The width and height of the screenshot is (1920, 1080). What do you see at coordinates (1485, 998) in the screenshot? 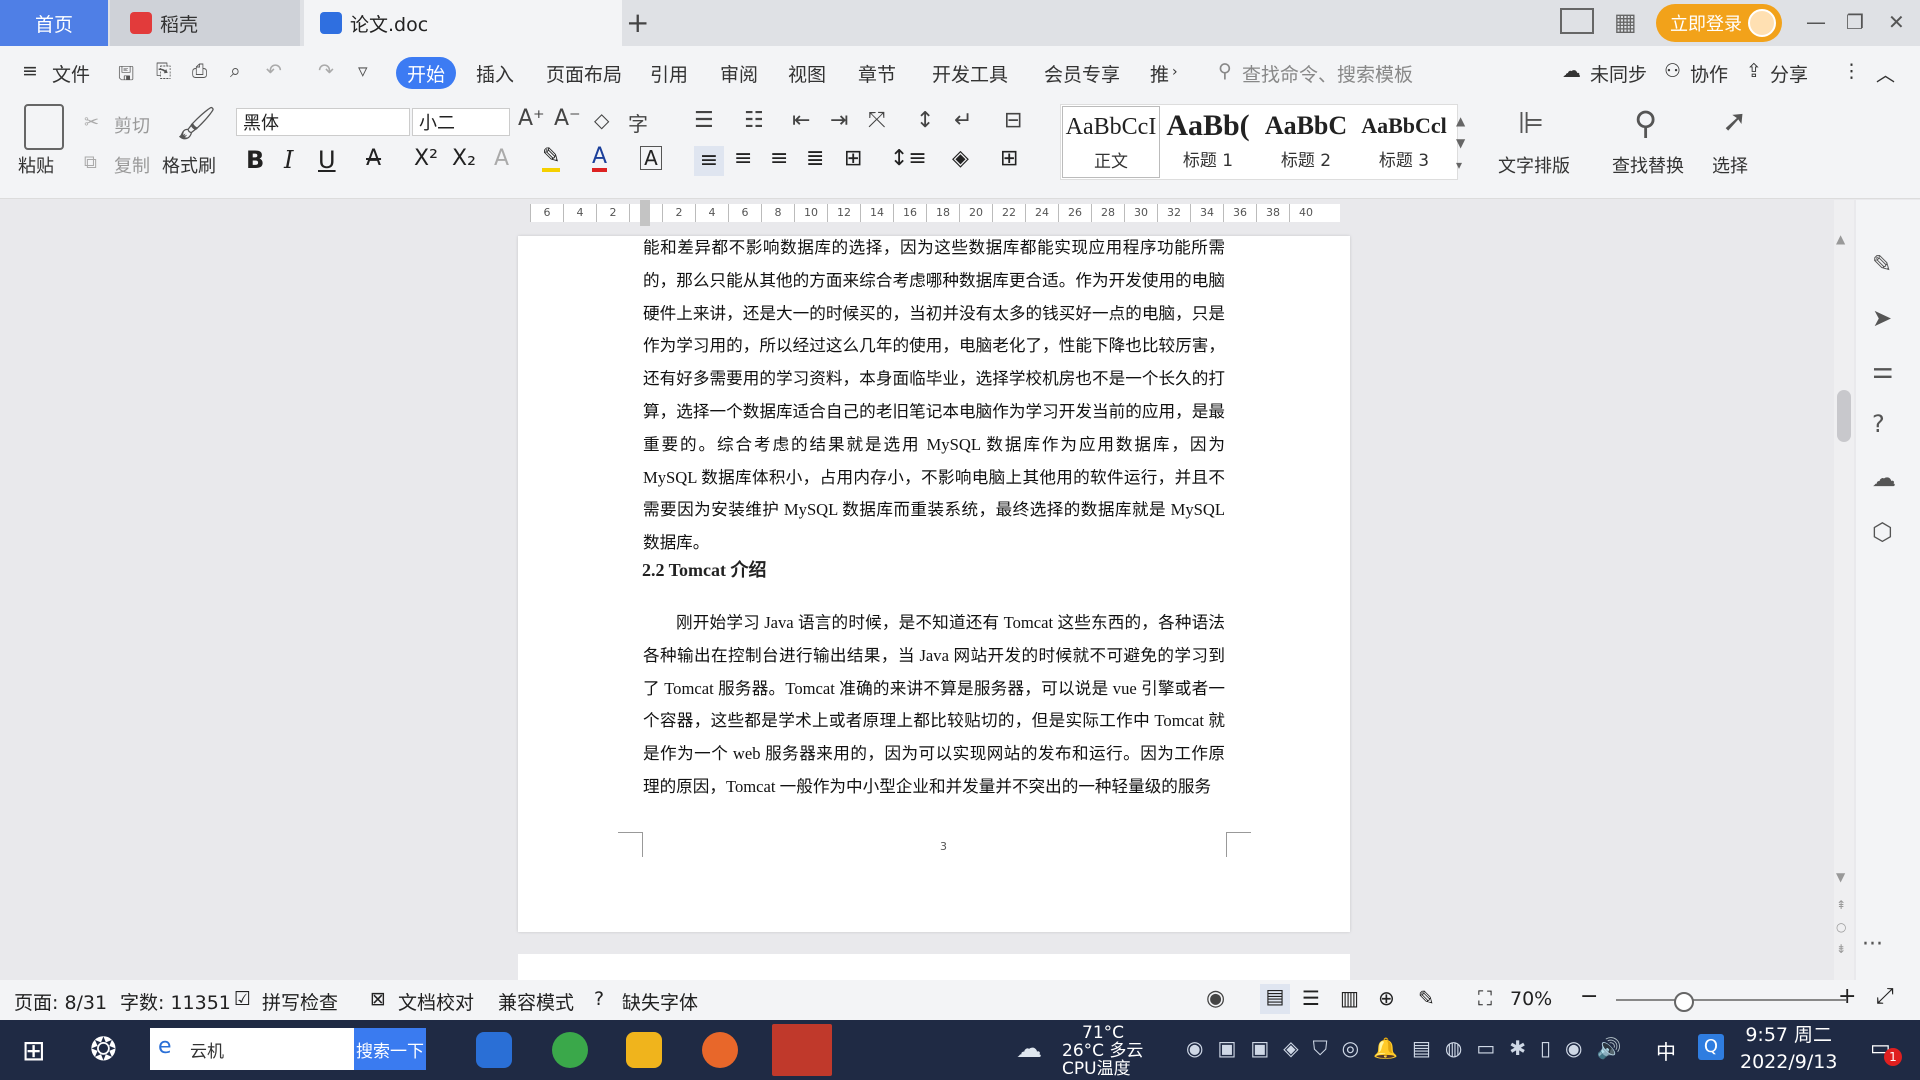
I see `fit-page-icon: ⛶` at bounding box center [1485, 998].